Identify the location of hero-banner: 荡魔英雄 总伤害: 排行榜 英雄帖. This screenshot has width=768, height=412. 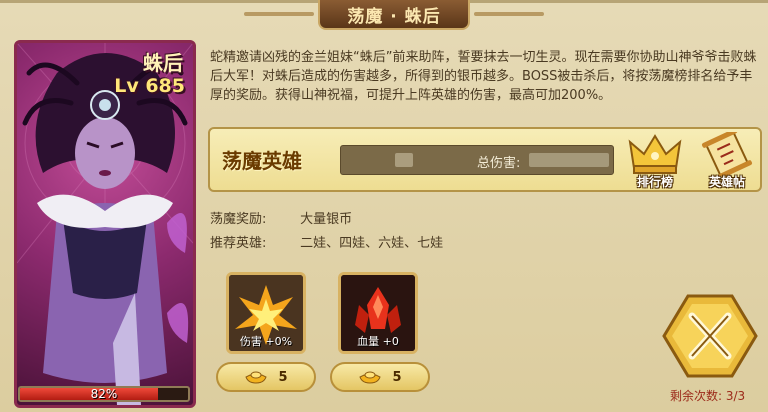
(485, 159).